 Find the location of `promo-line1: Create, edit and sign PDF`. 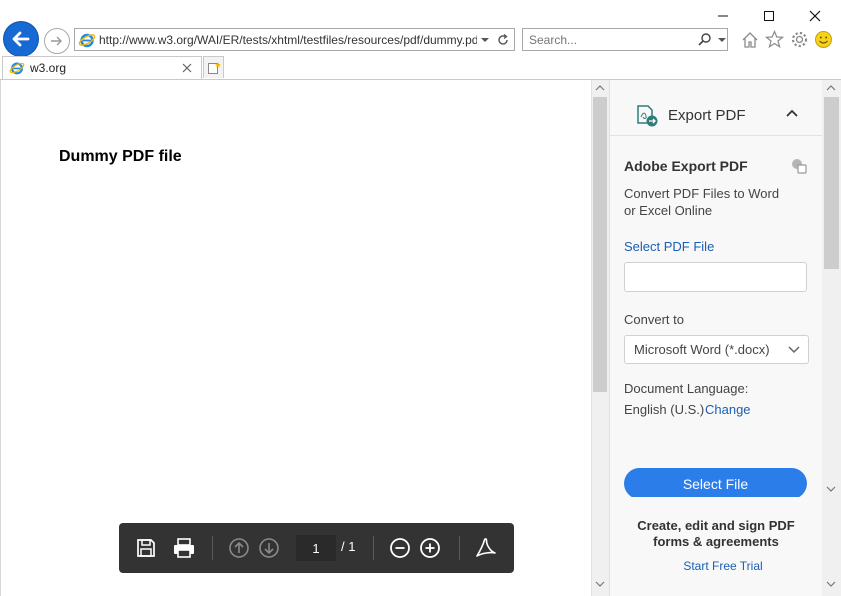

promo-line1: Create, edit and sign PDF is located at coordinates (716, 525).